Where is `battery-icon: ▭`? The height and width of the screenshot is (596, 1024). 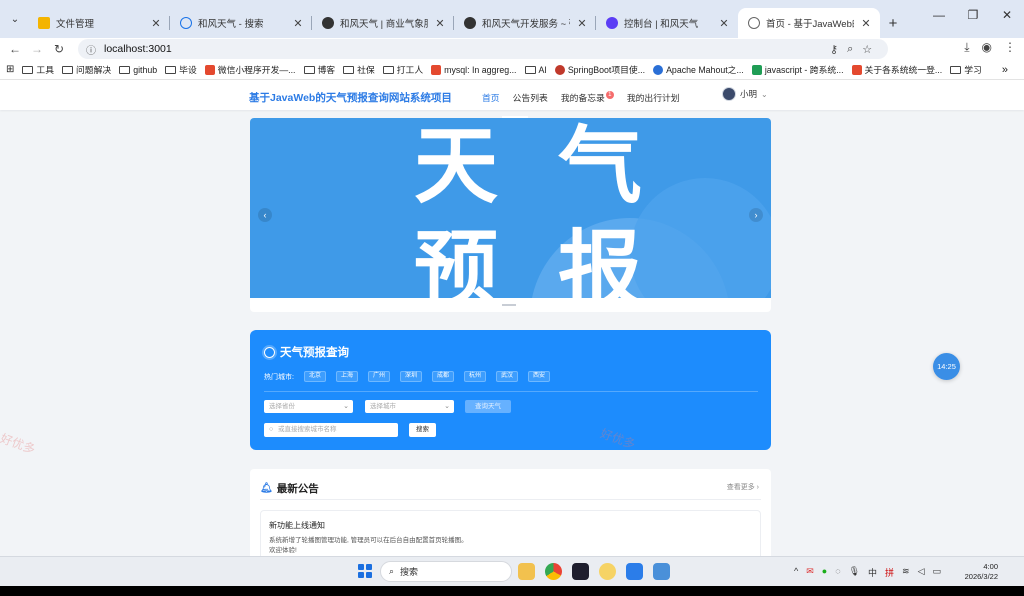
battery-icon: ▭ is located at coordinates (937, 572).